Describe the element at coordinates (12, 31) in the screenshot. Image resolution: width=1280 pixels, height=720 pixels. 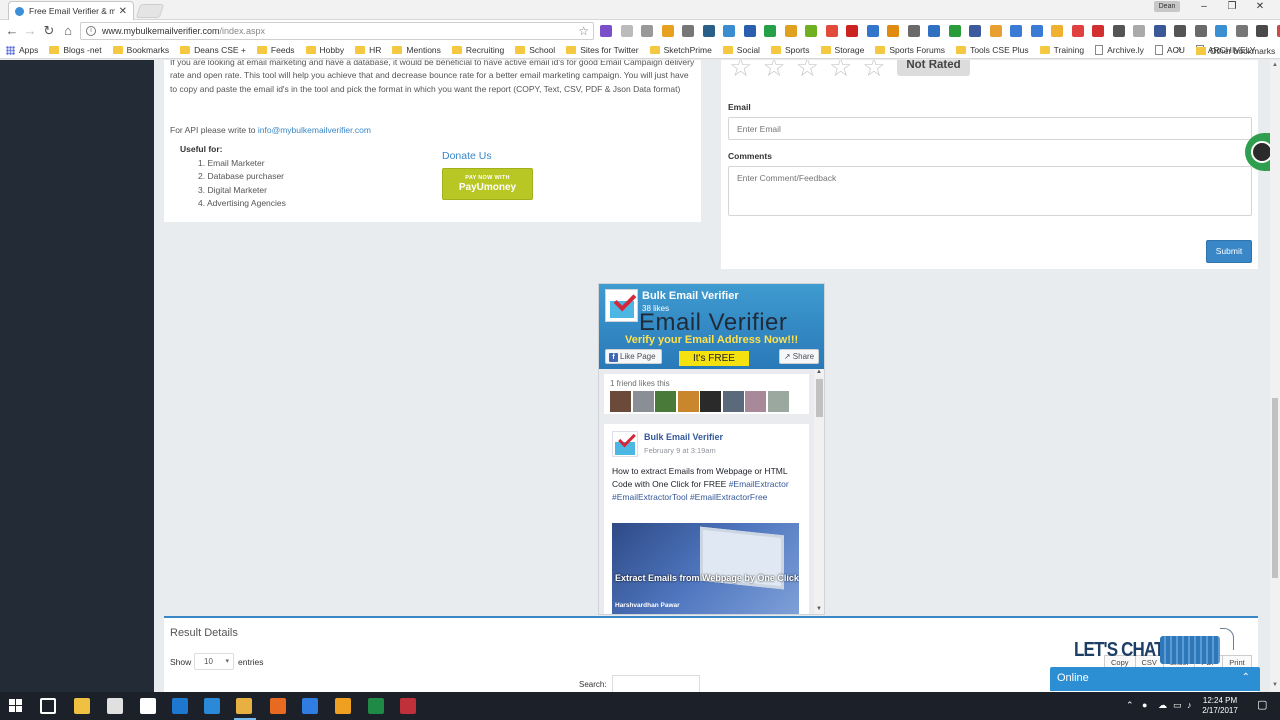
I see `back-arrow-icon: ←` at that location.